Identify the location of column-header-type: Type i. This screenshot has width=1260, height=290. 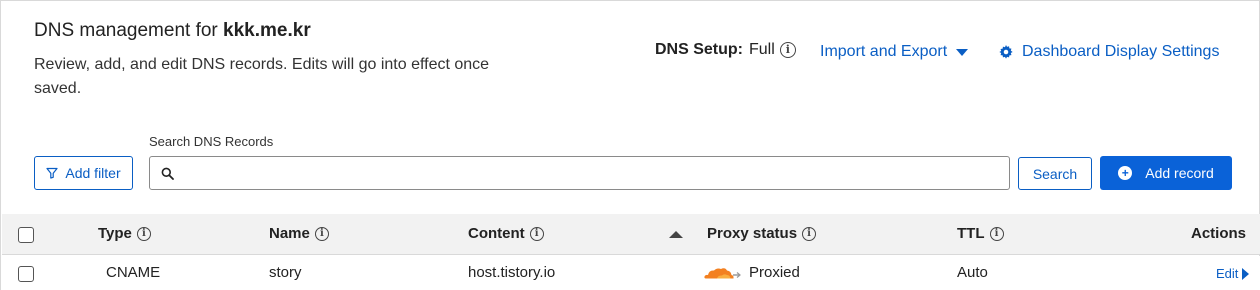
(124, 233).